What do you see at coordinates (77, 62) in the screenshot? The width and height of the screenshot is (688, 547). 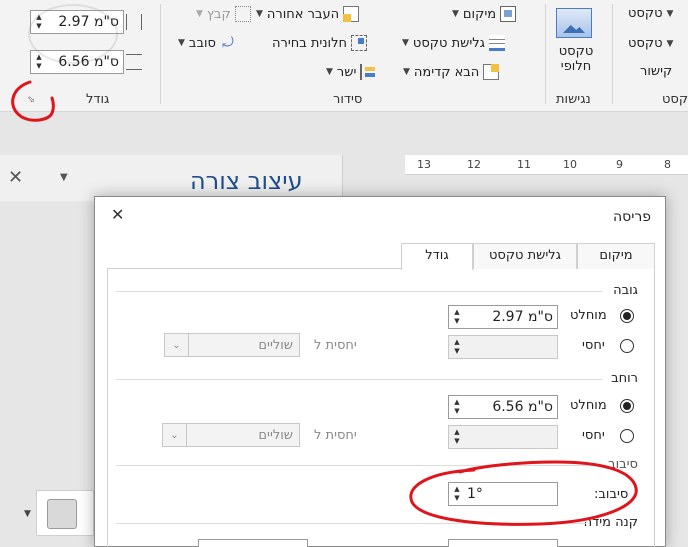 I see `ribbon-width-stepper: ▲ ▼ 6.56 ס"מ` at bounding box center [77, 62].